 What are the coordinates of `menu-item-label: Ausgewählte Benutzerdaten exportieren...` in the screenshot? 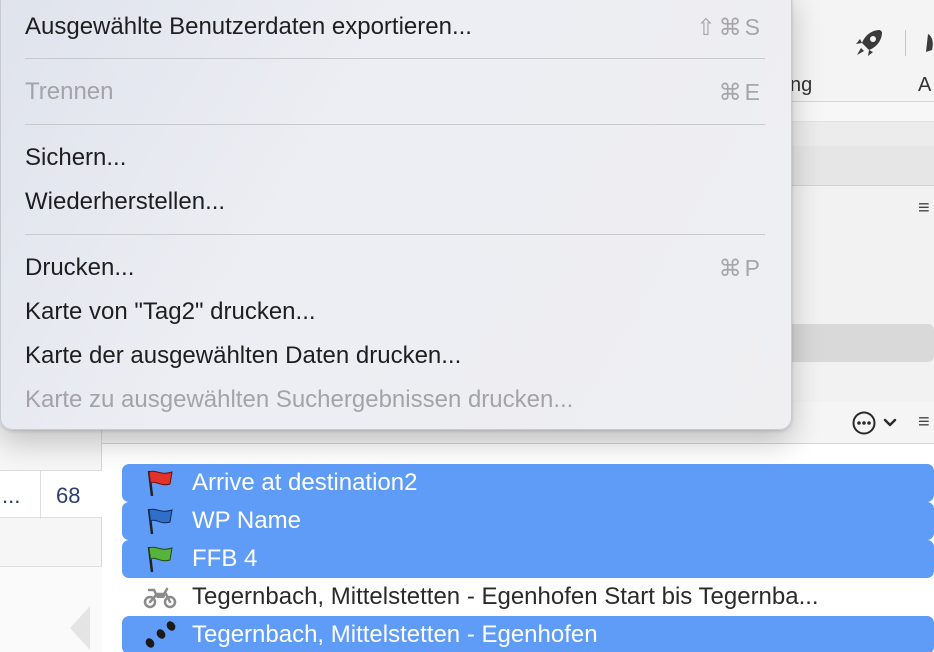 It's located at (248, 26).